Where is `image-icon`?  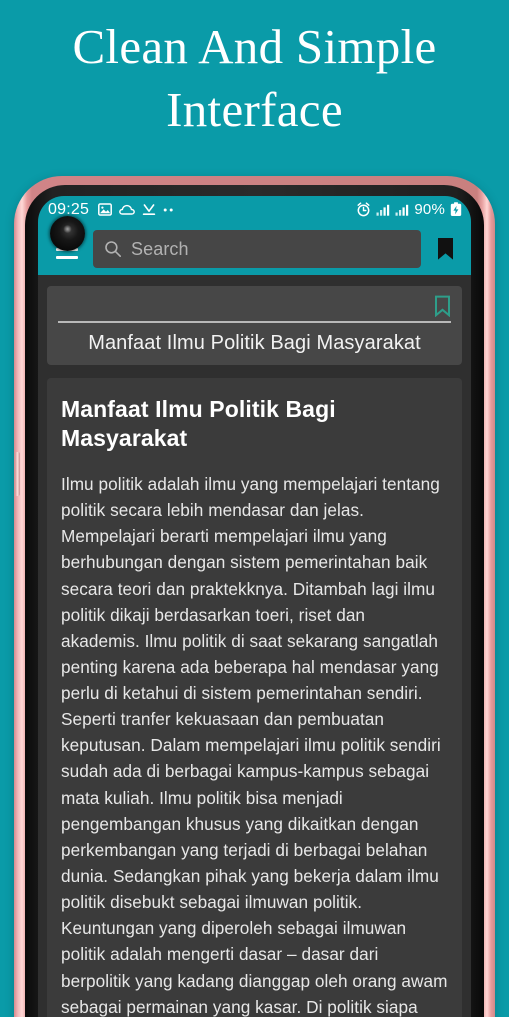
image-icon is located at coordinates (105, 209).